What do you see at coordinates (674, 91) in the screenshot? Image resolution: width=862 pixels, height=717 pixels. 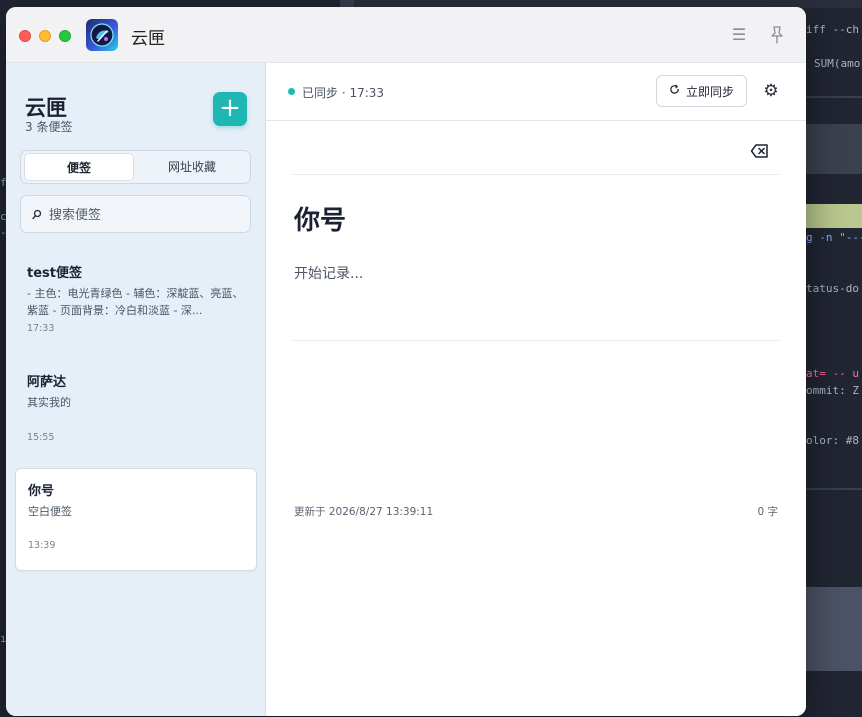 I see `refresh-icon` at bounding box center [674, 91].